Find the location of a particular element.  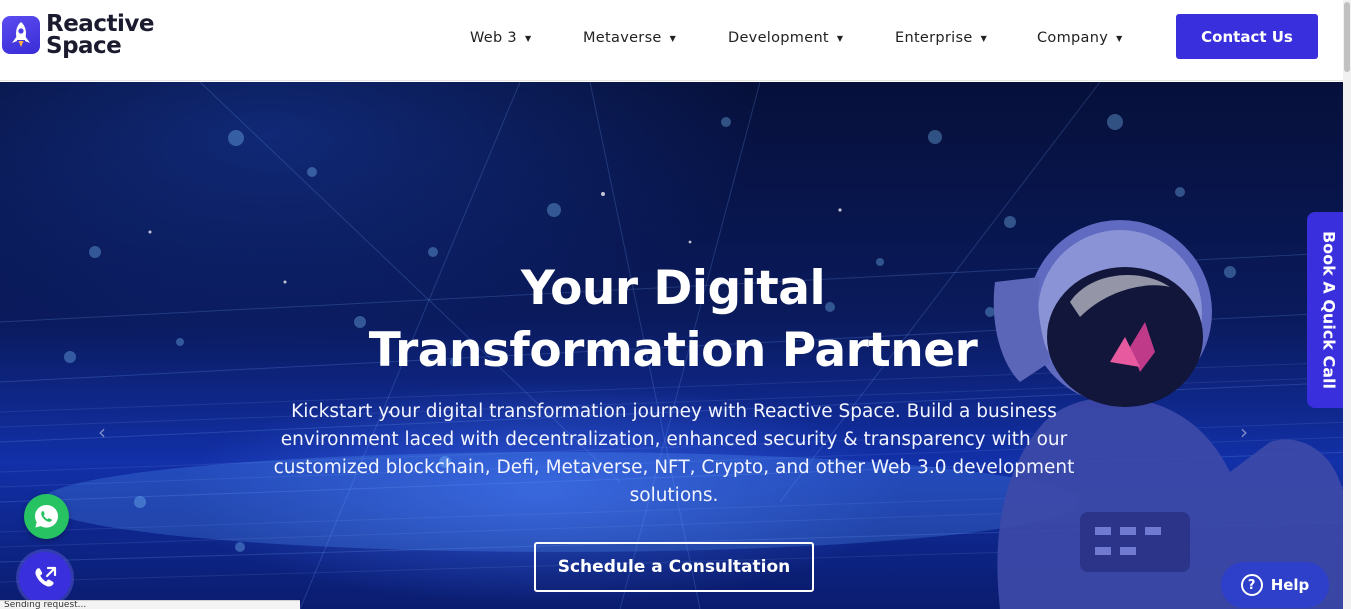

help-button: ? Help is located at coordinates (1275, 585).